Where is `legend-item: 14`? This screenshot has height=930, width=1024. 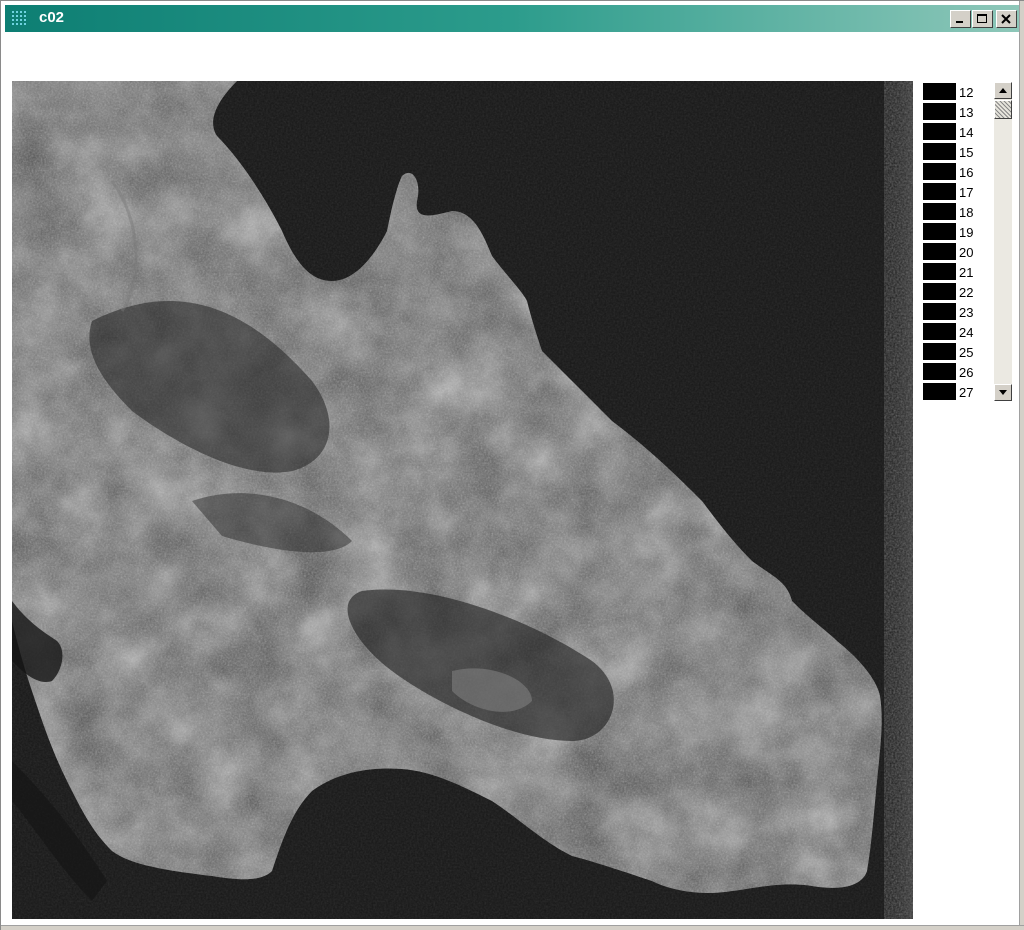 legend-item: 14 is located at coordinates (954, 132).